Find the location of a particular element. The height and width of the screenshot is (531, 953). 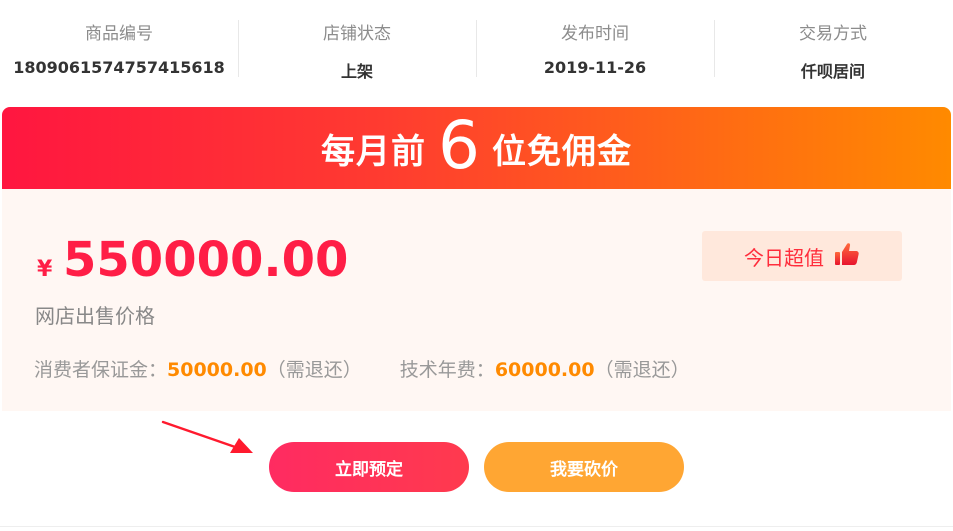

thumbs-up-icon is located at coordinates (847, 256).